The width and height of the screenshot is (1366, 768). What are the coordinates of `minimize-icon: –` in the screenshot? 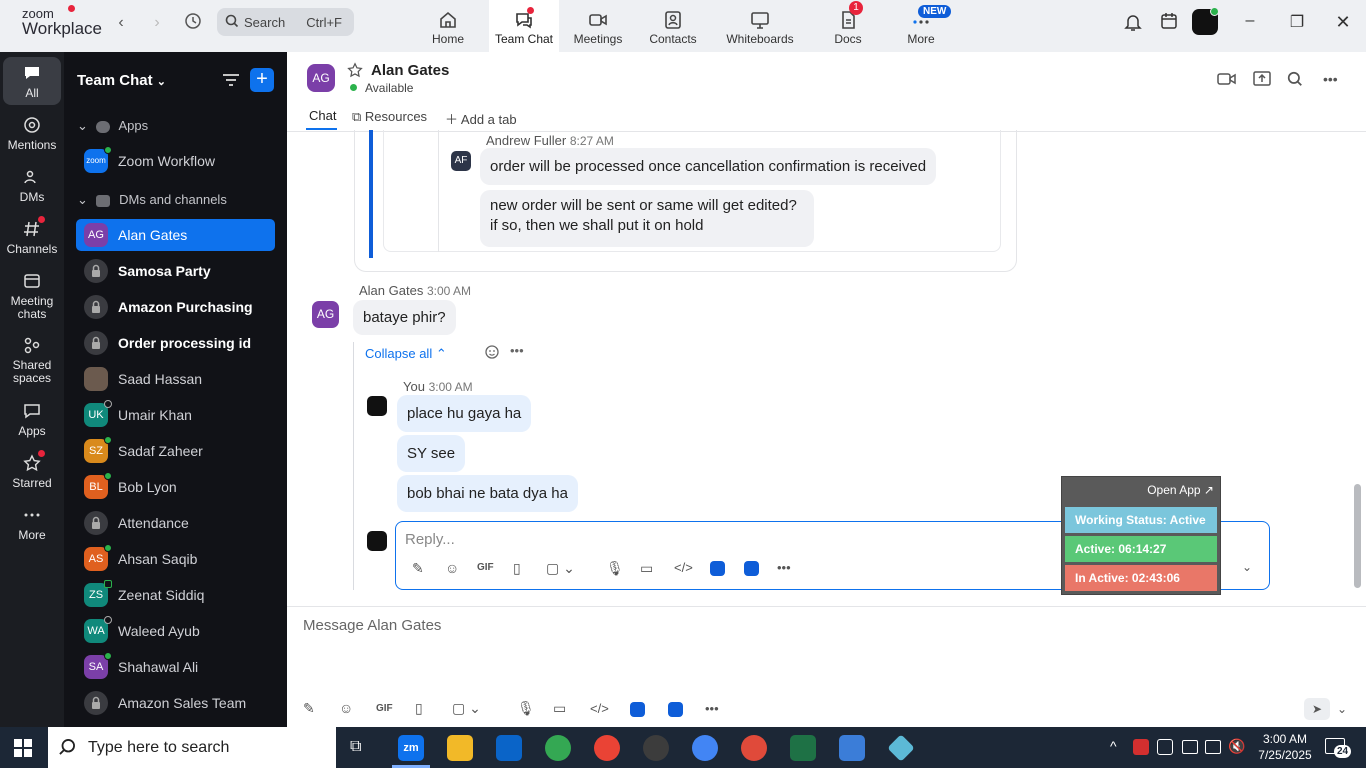 It's located at (1250, 24).